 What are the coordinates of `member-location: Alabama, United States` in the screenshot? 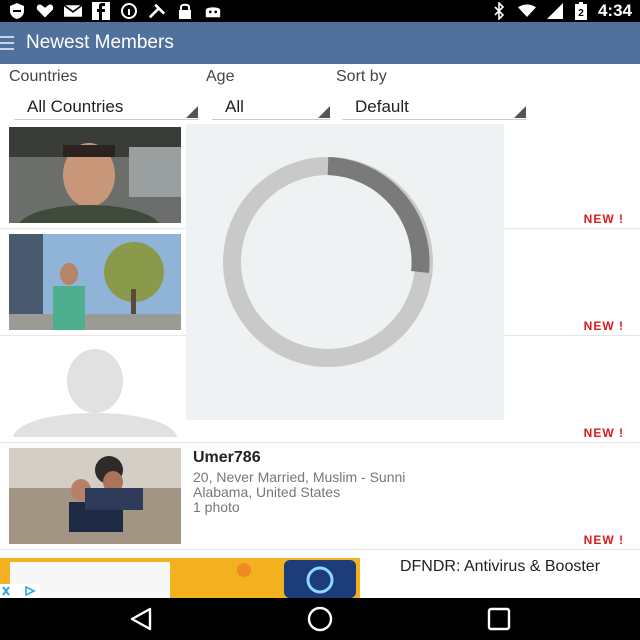 It's located at (267, 492).